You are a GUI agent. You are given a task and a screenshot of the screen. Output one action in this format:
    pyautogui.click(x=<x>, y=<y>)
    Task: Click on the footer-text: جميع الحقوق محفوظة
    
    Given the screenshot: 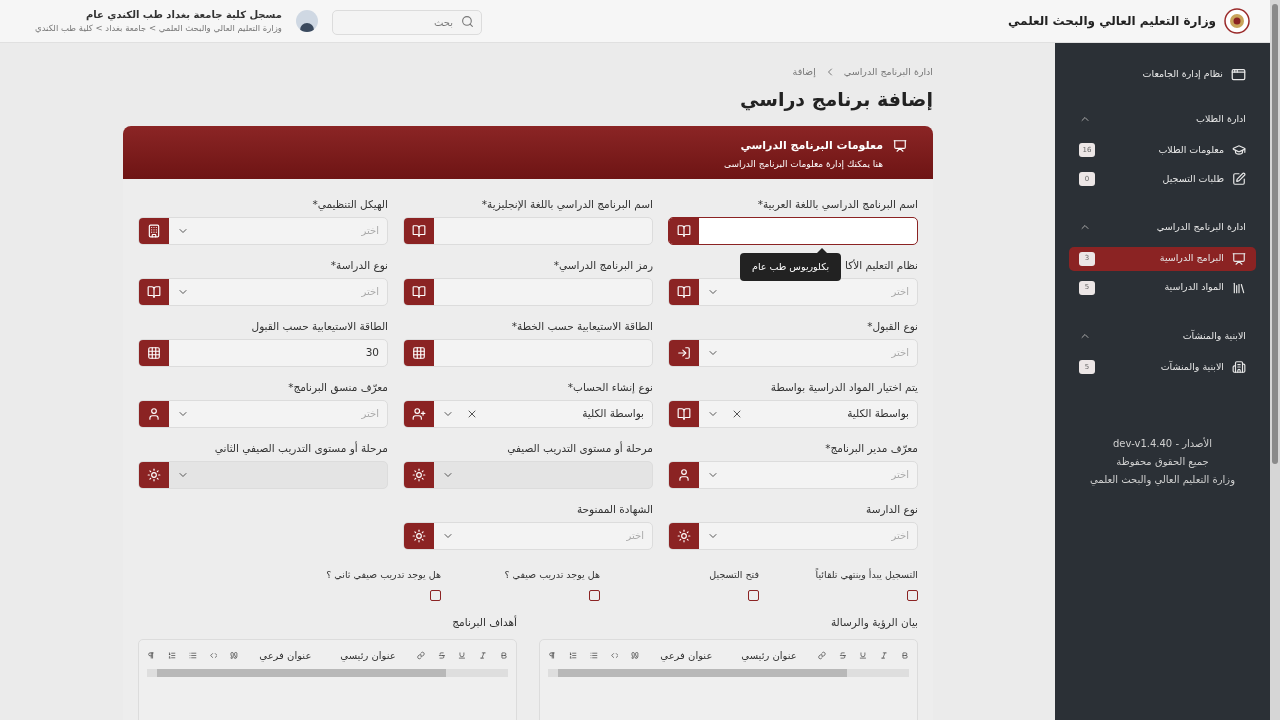 What is the action you would take?
    pyautogui.click(x=1162, y=461)
    